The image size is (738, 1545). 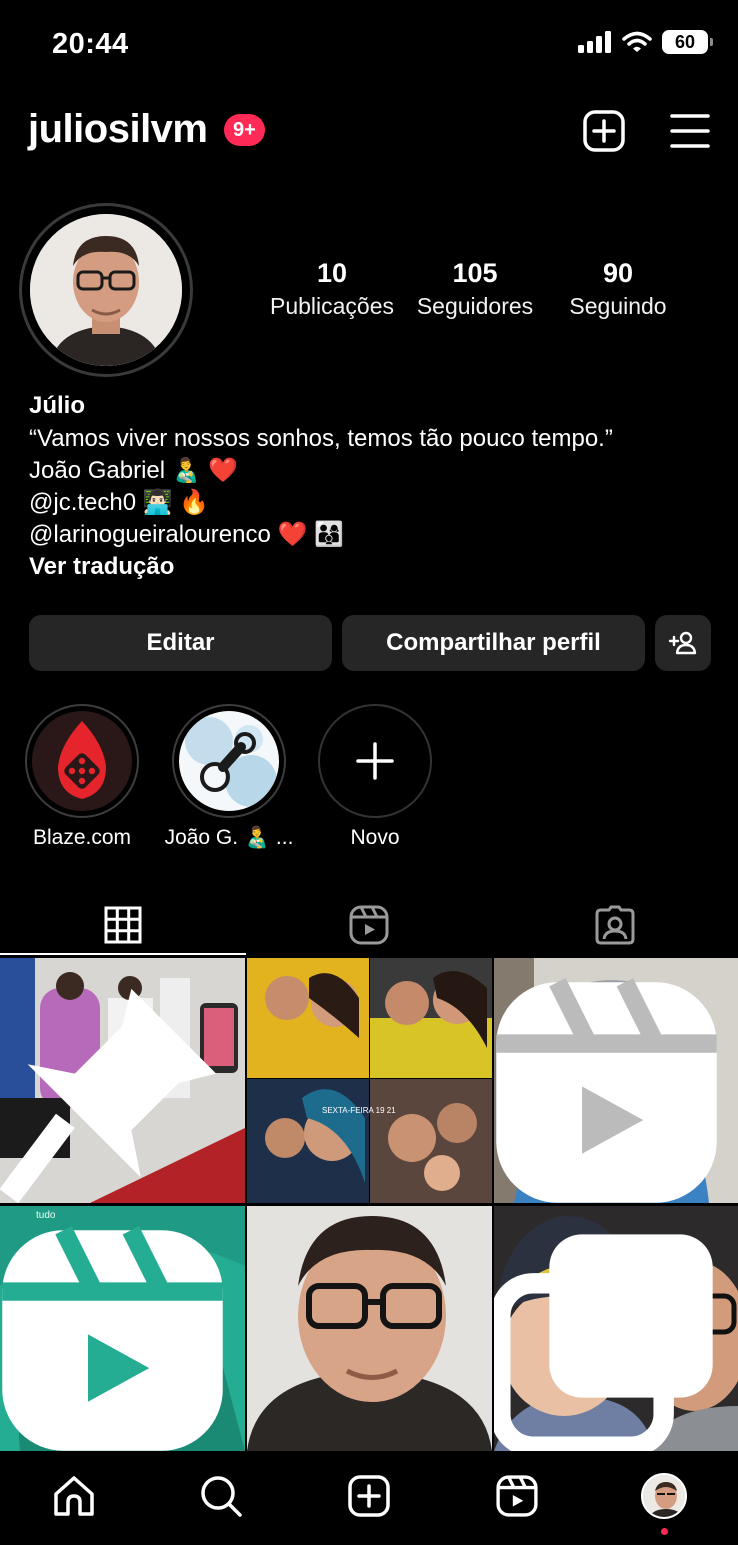 I want to click on status-indicators: 60, so click(x=645, y=42).